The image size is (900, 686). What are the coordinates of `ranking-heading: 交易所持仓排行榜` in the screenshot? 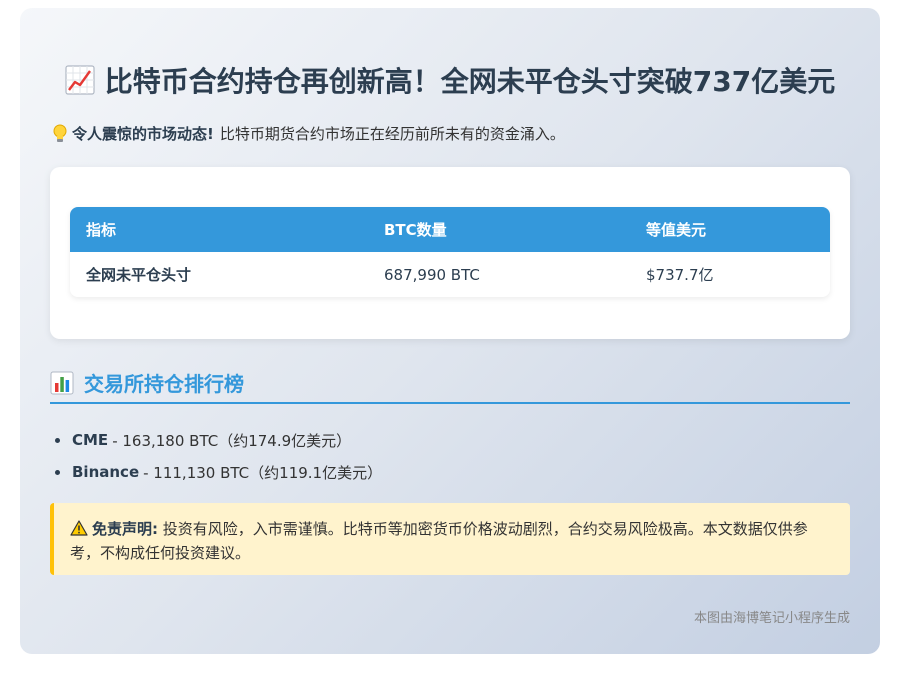 It's located at (147, 382).